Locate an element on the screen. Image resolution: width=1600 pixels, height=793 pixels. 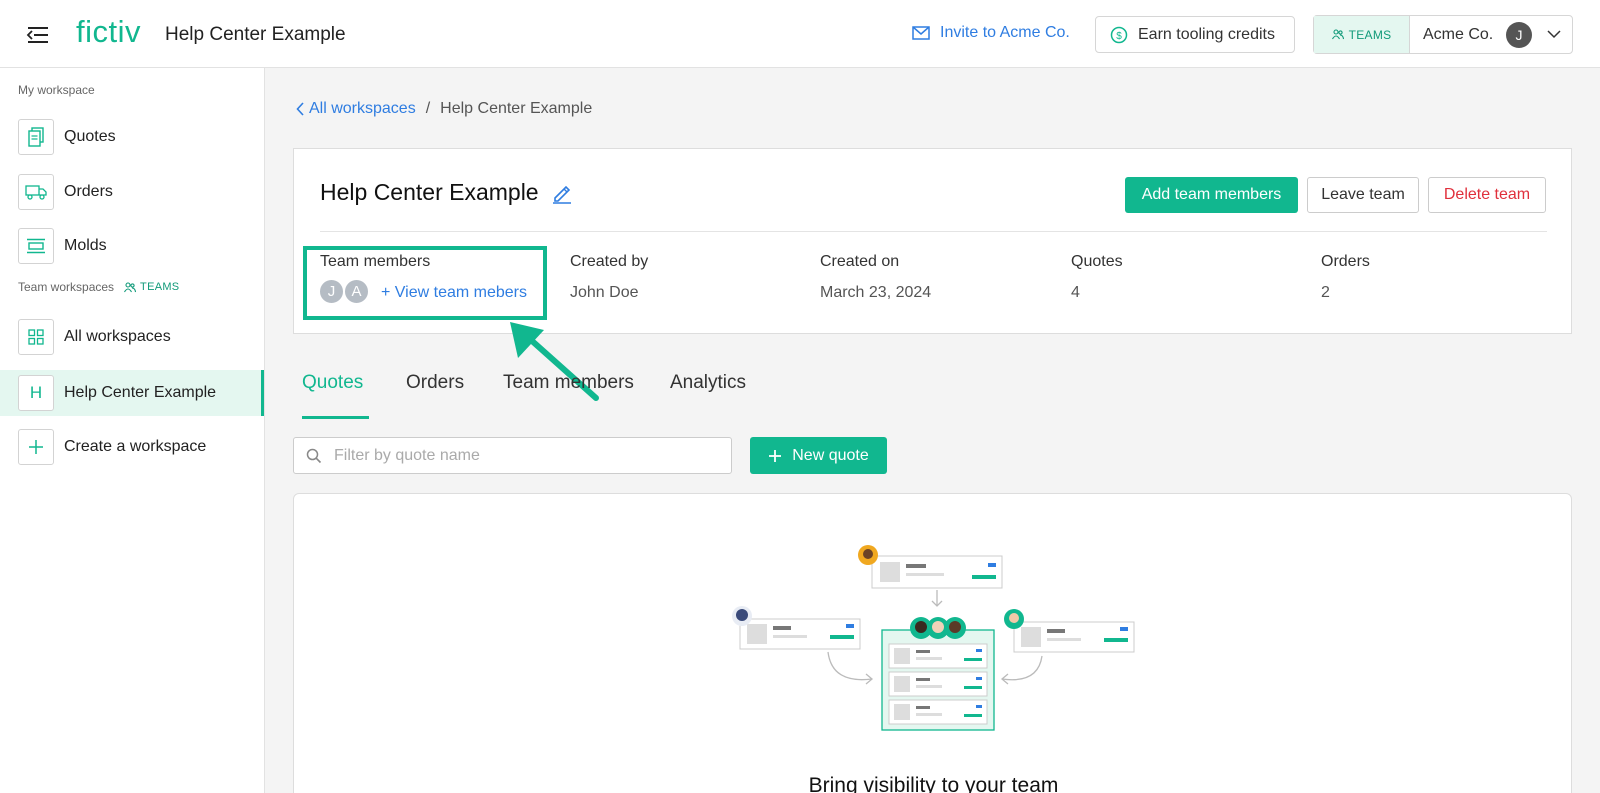
workspace-letter-icon: H is located at coordinates (36, 393).